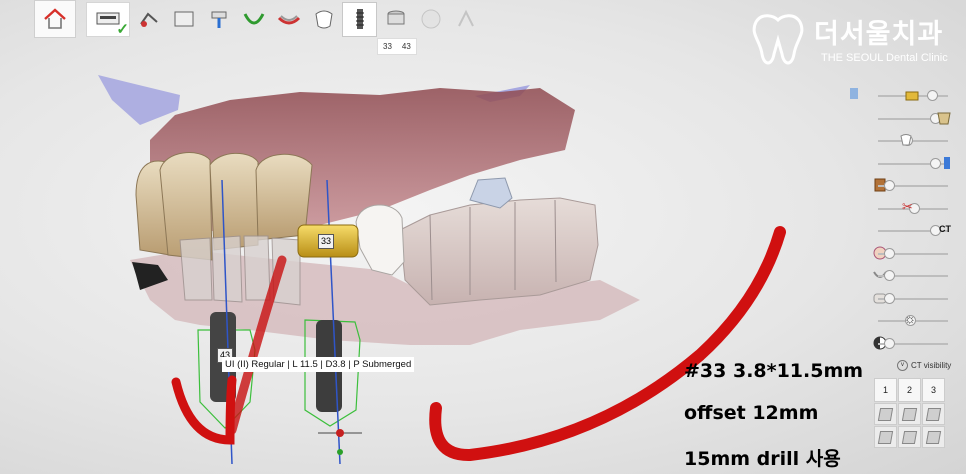  I want to click on ct-scan-button: ✓, so click(108, 19).